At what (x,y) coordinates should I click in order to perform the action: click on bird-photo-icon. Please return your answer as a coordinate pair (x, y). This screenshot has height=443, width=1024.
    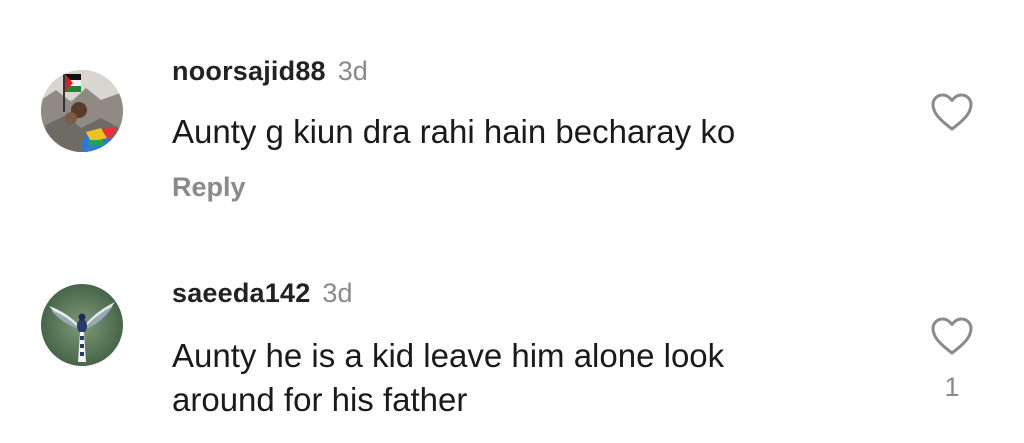
    Looking at the image, I should click on (82, 325).